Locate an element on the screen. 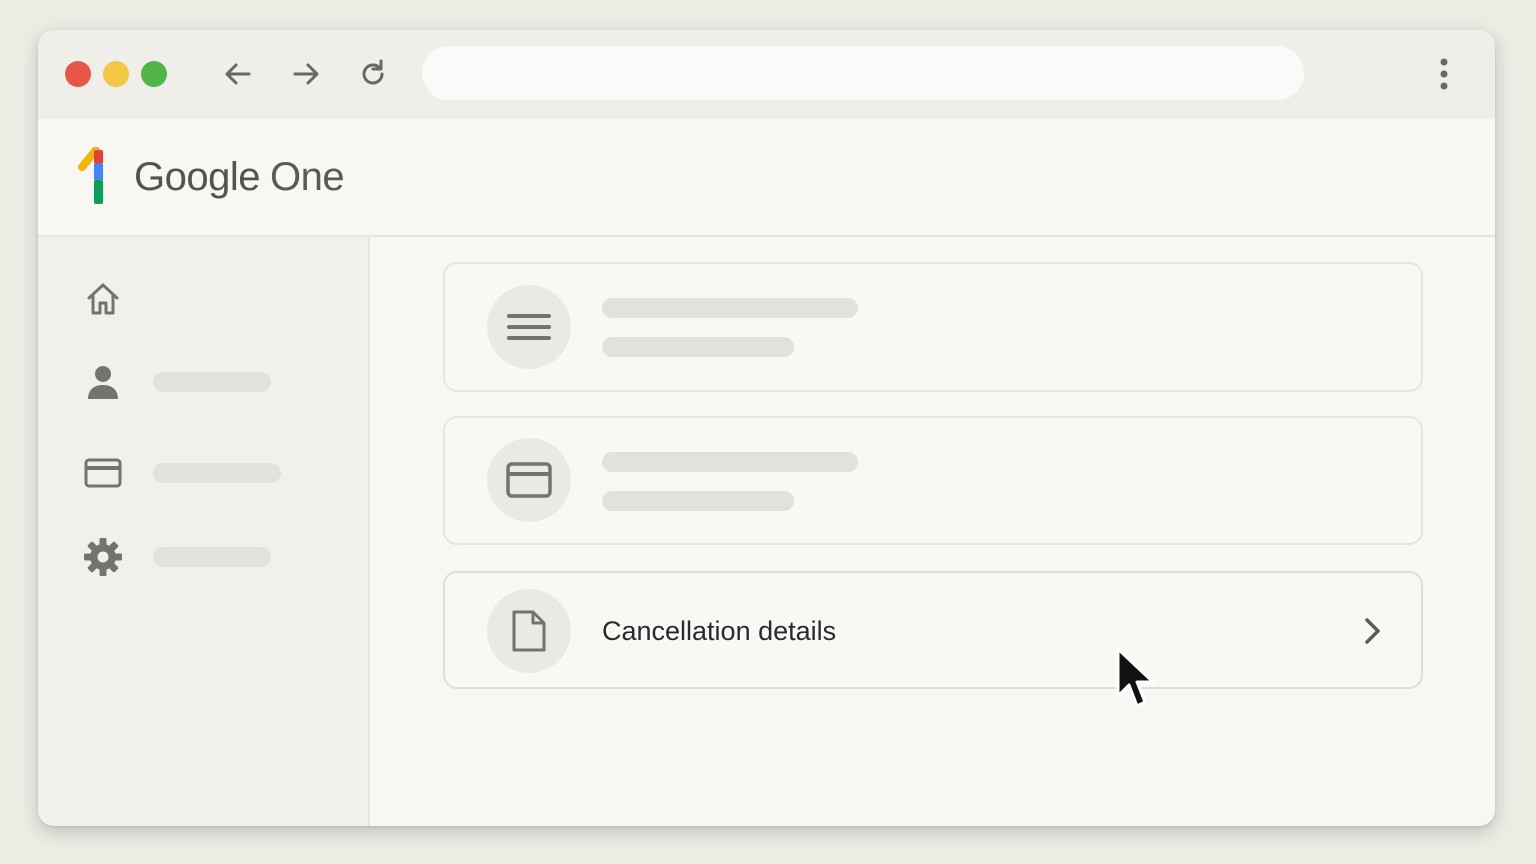 The width and height of the screenshot is (1536, 864). gear-icon is located at coordinates (103, 557).